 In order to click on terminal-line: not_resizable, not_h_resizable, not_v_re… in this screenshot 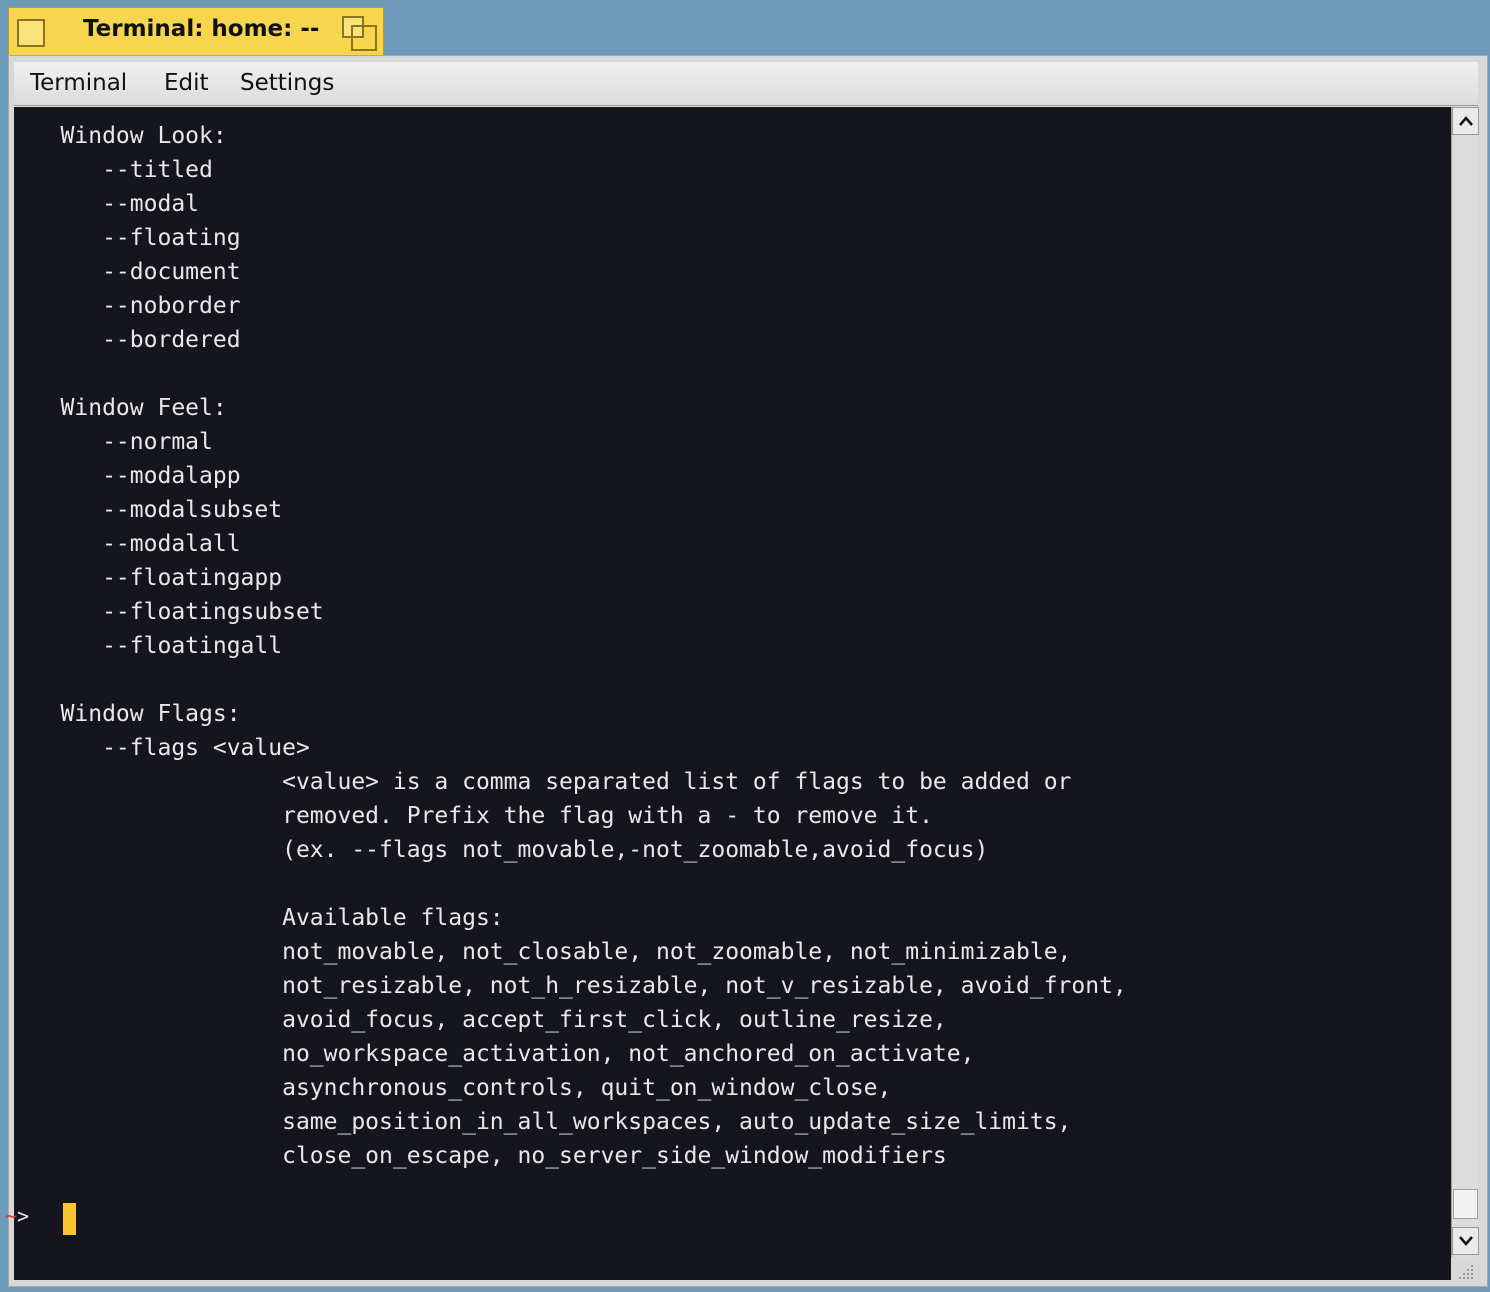, I will do `click(573, 986)`.